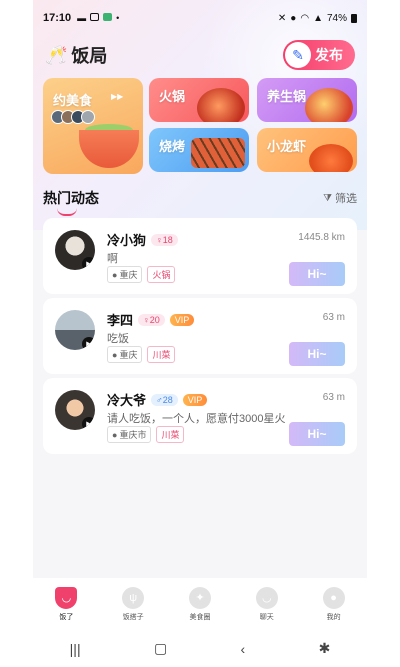 This screenshot has height=667, width=400. What do you see at coordinates (73, 100) in the screenshot?
I see `category-featured-label: 约美食` at bounding box center [73, 100].